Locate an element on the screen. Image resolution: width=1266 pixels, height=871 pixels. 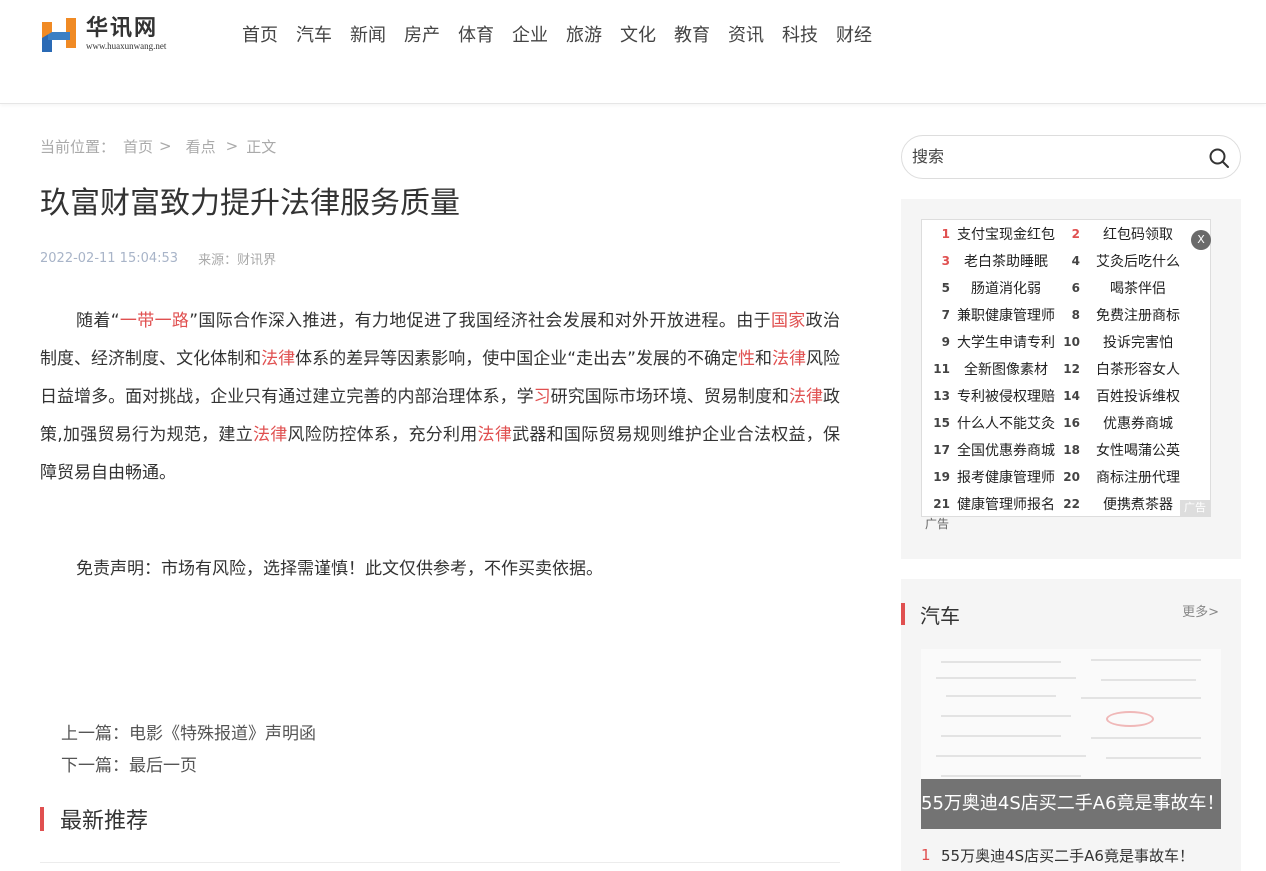
latest-recommend-heading: 最新推荐 is located at coordinates (94, 819).